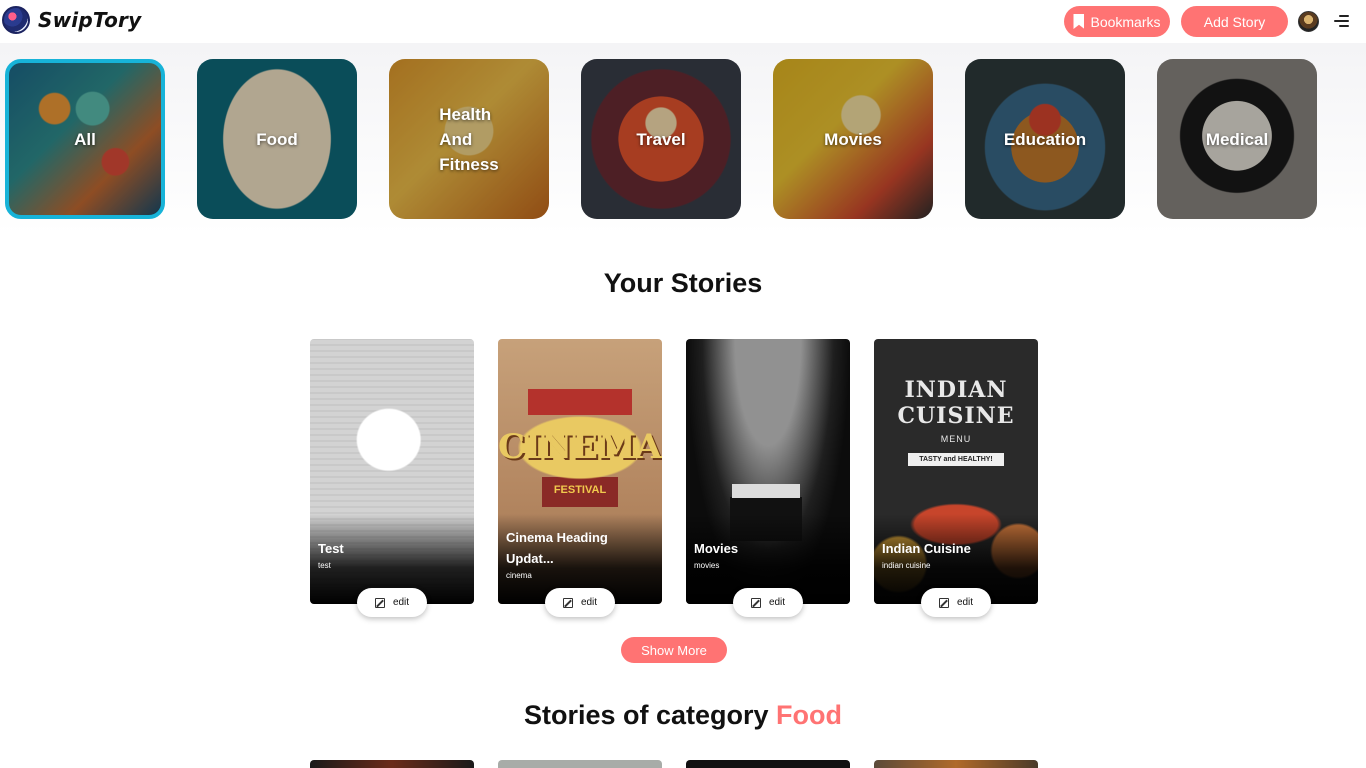  What do you see at coordinates (716, 548) in the screenshot?
I see `story-title: Movies` at bounding box center [716, 548].